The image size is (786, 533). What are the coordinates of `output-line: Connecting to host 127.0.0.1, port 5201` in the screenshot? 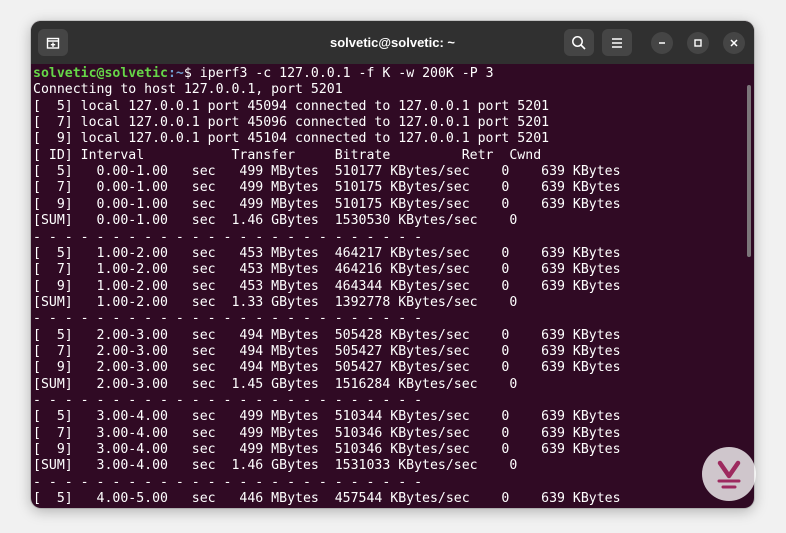 It's located at (188, 90).